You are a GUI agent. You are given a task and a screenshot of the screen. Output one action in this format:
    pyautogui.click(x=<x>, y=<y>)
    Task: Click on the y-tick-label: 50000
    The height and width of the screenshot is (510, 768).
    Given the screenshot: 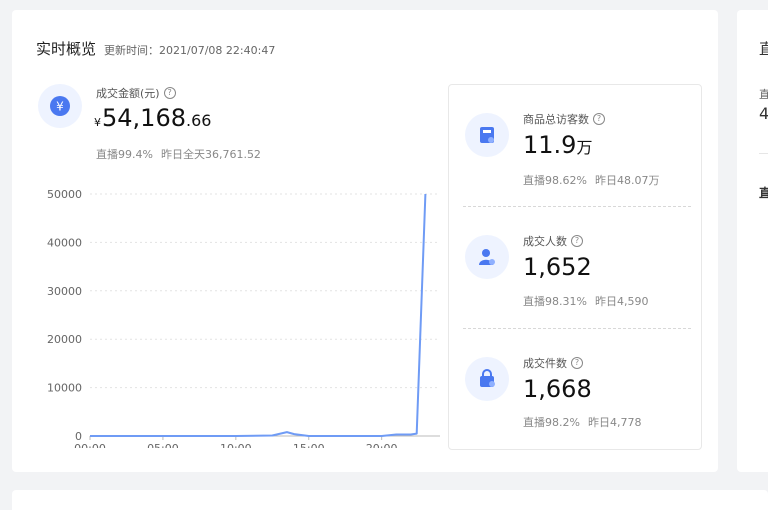 What is the action you would take?
    pyautogui.click(x=64, y=194)
    